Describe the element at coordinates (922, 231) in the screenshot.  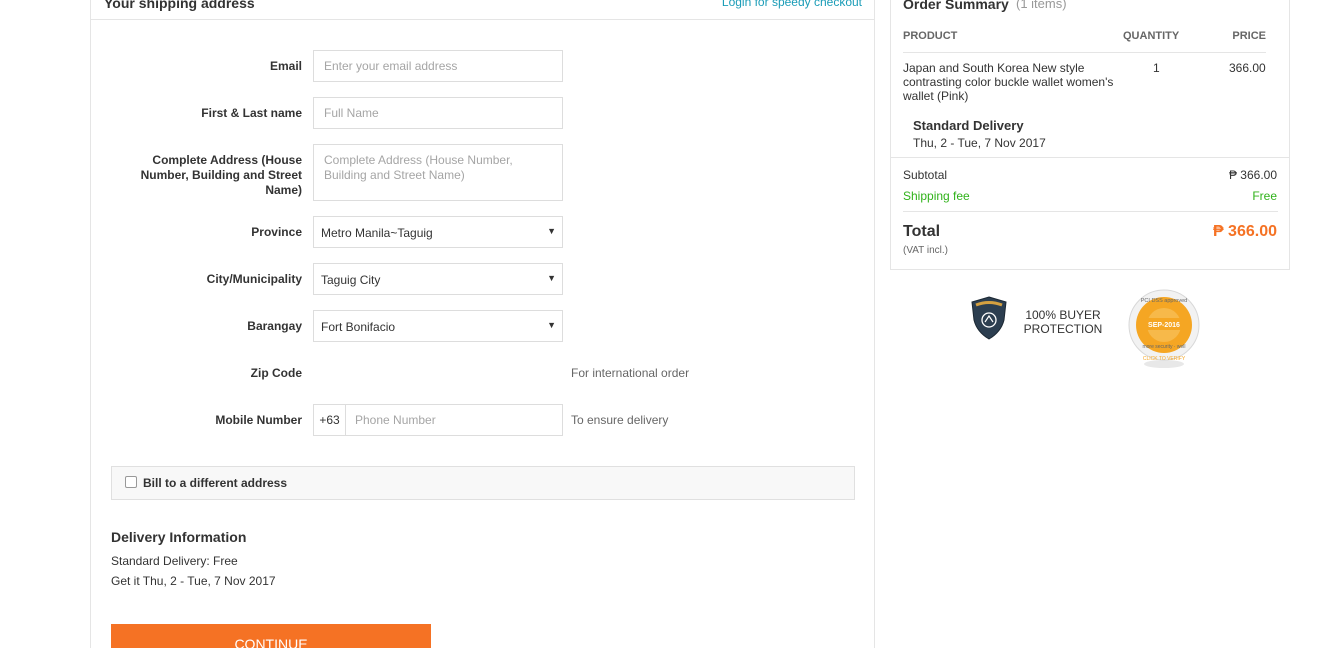
I see `total-label: Total` at that location.